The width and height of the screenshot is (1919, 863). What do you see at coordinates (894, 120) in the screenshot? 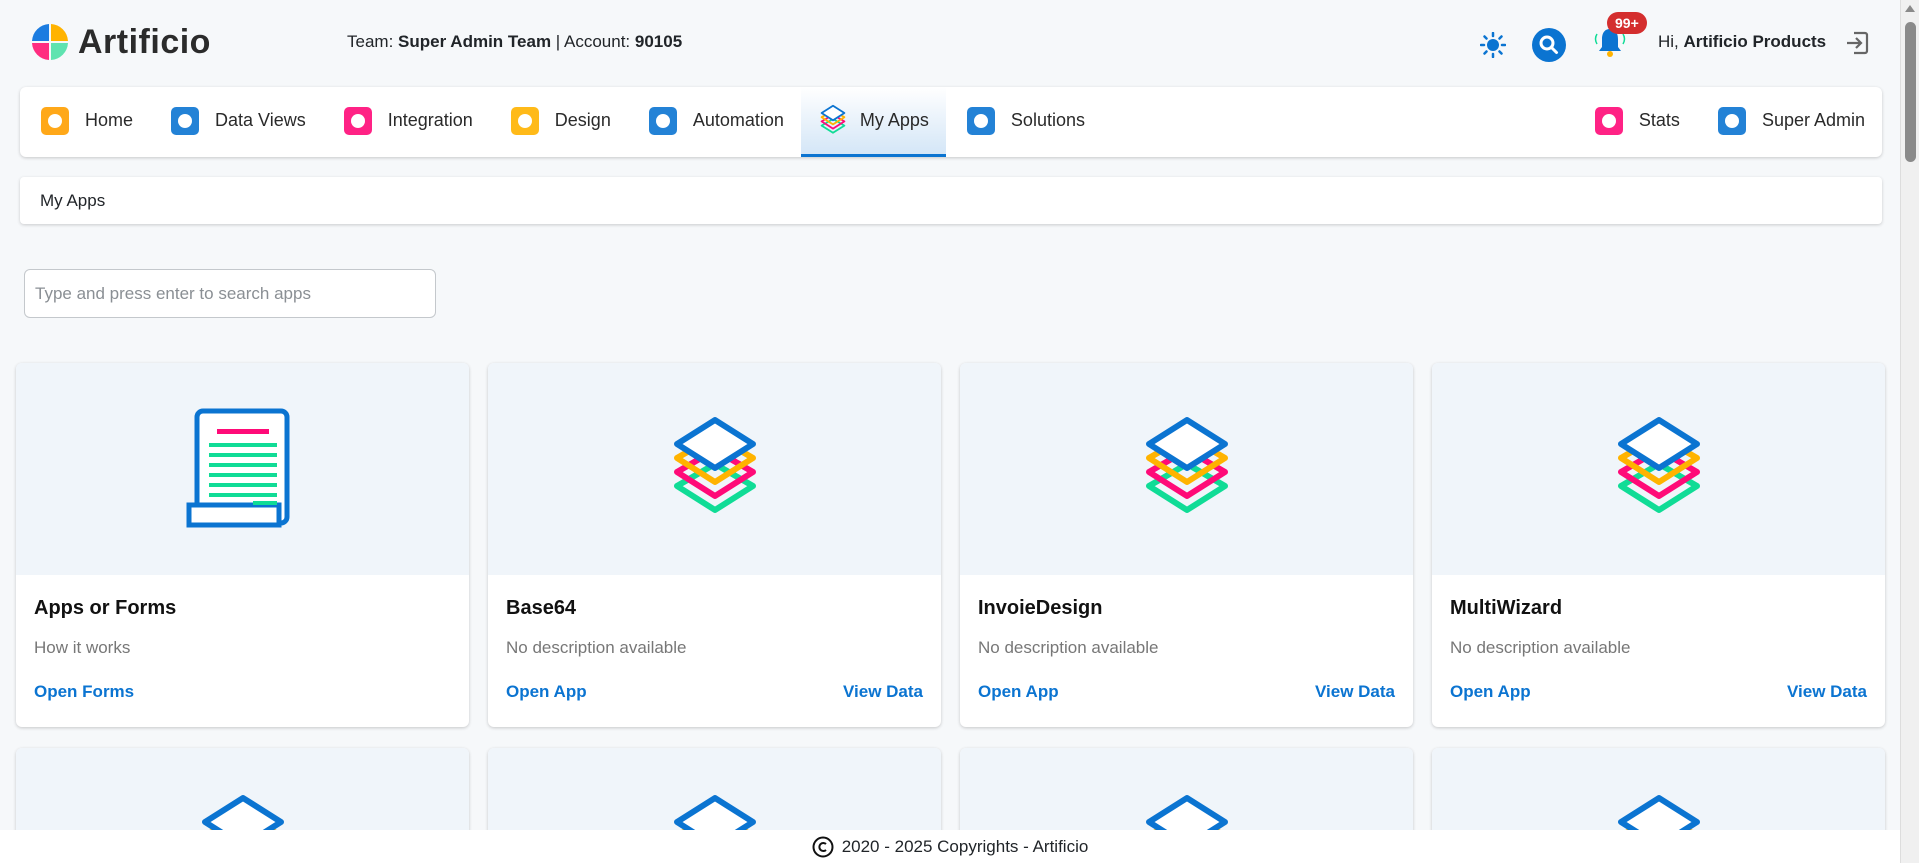
I see `nav-label: My Apps` at bounding box center [894, 120].